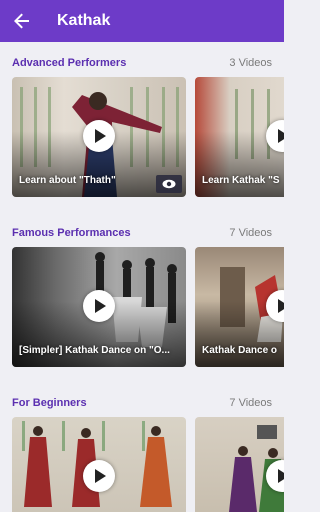 This screenshot has width=320, height=512. Describe the element at coordinates (239, 137) in the screenshot. I see `video-card: Learn Kathak "S` at that location.